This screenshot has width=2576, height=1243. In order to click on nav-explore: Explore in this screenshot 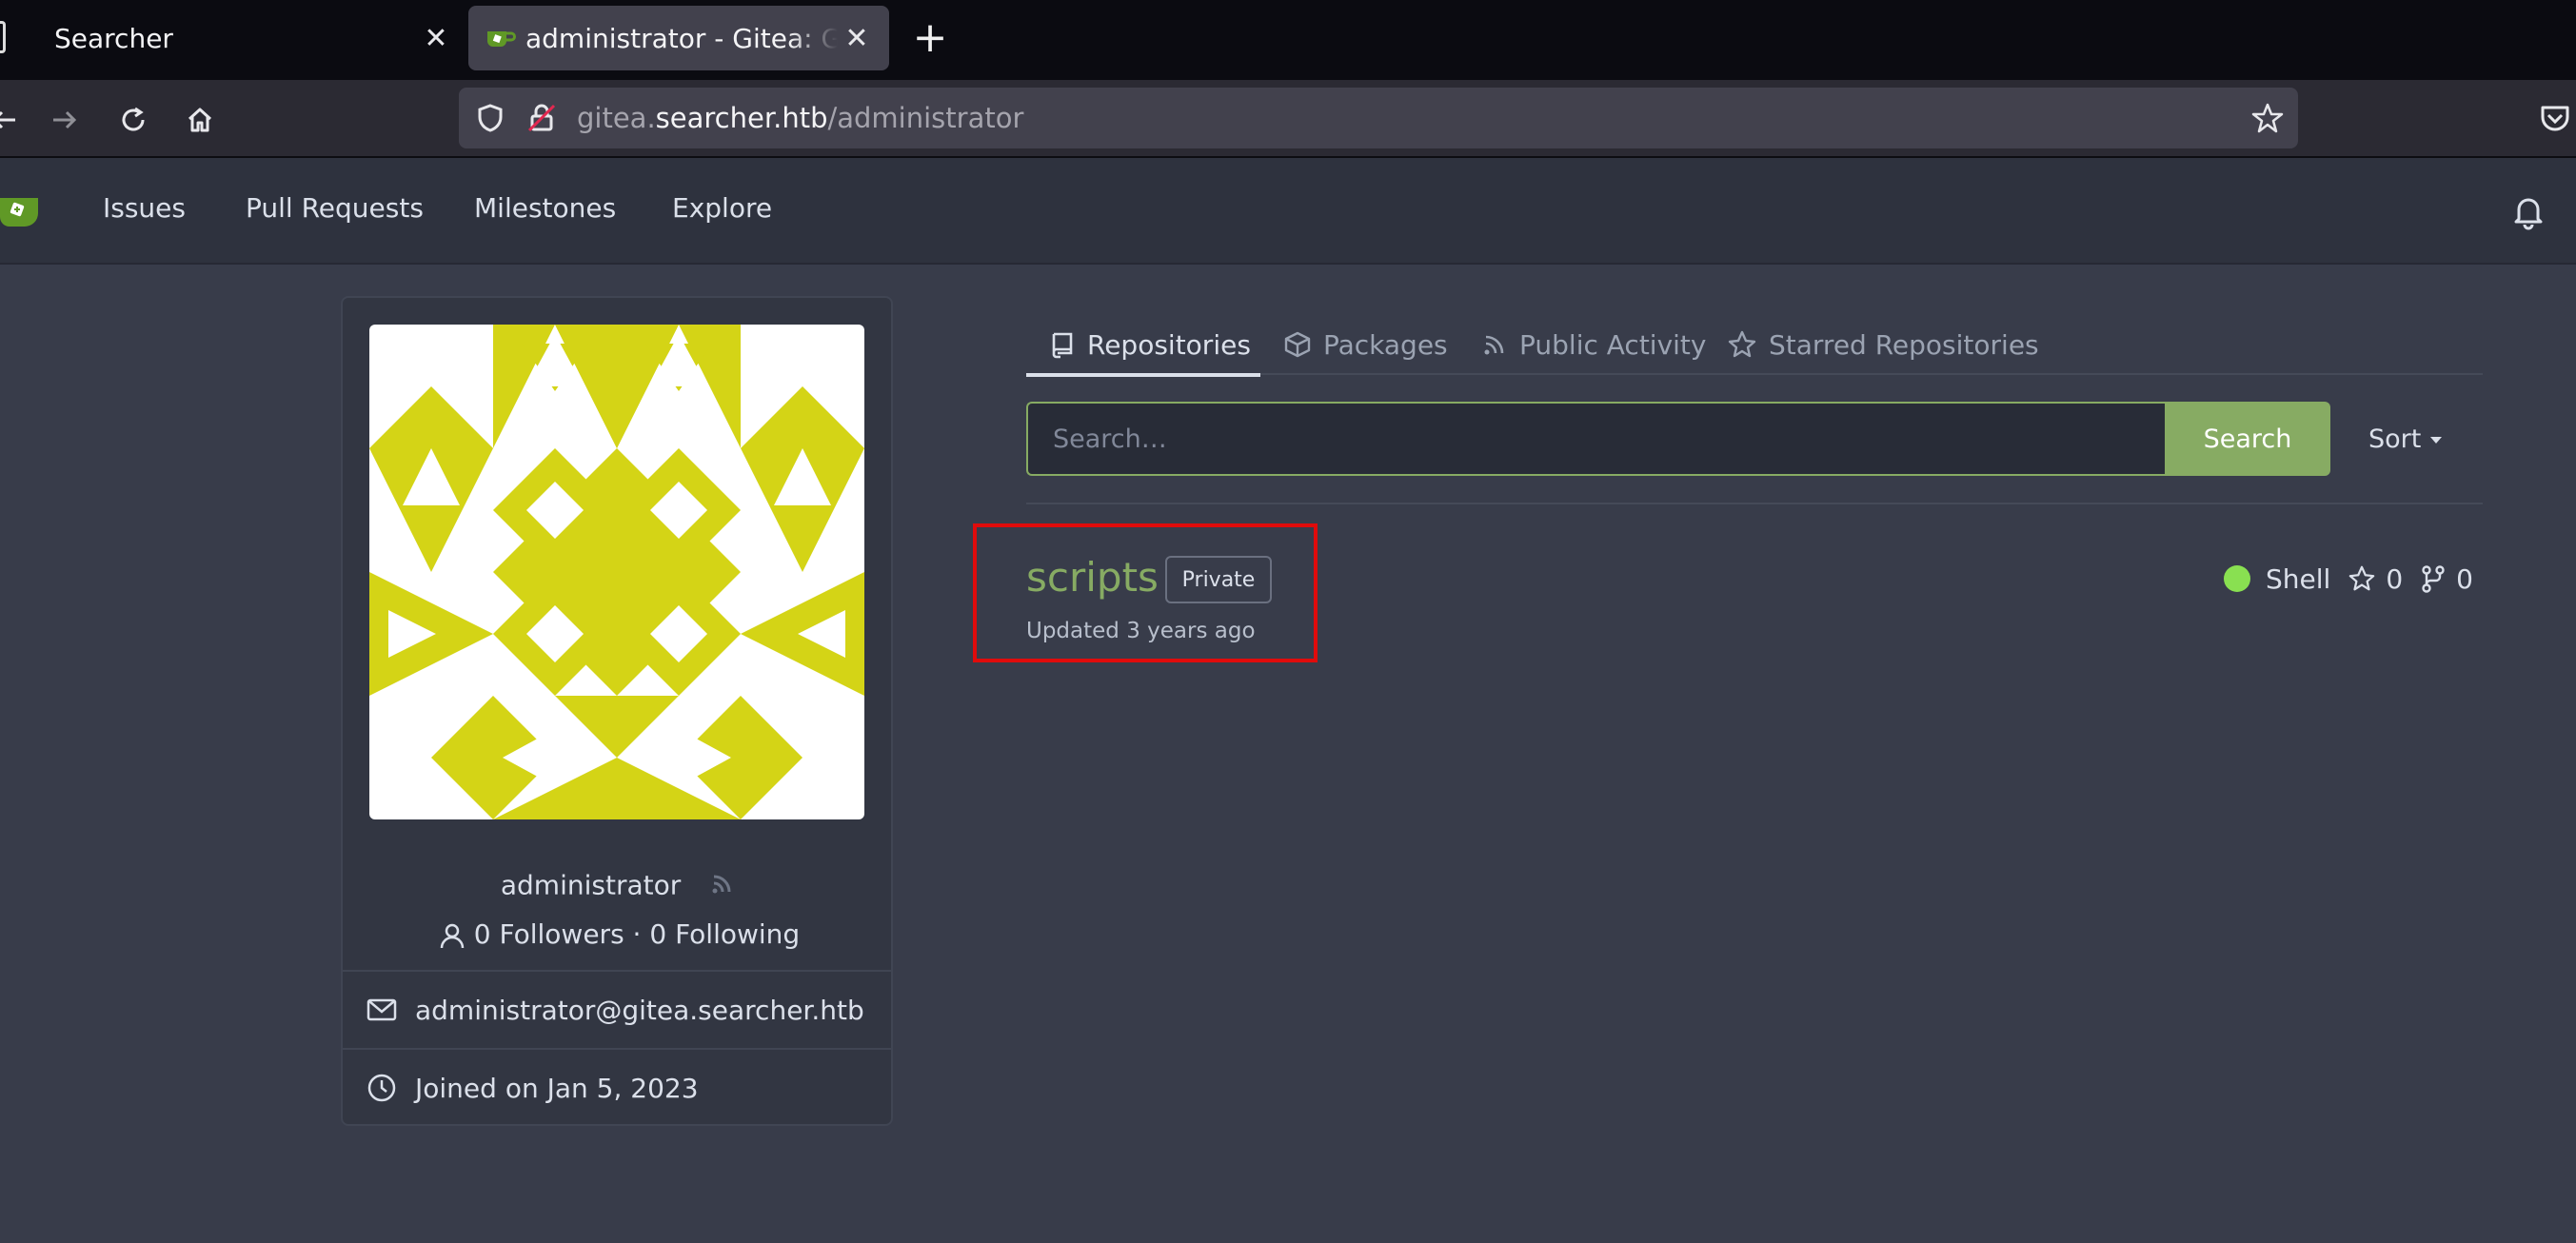, I will do `click(722, 208)`.